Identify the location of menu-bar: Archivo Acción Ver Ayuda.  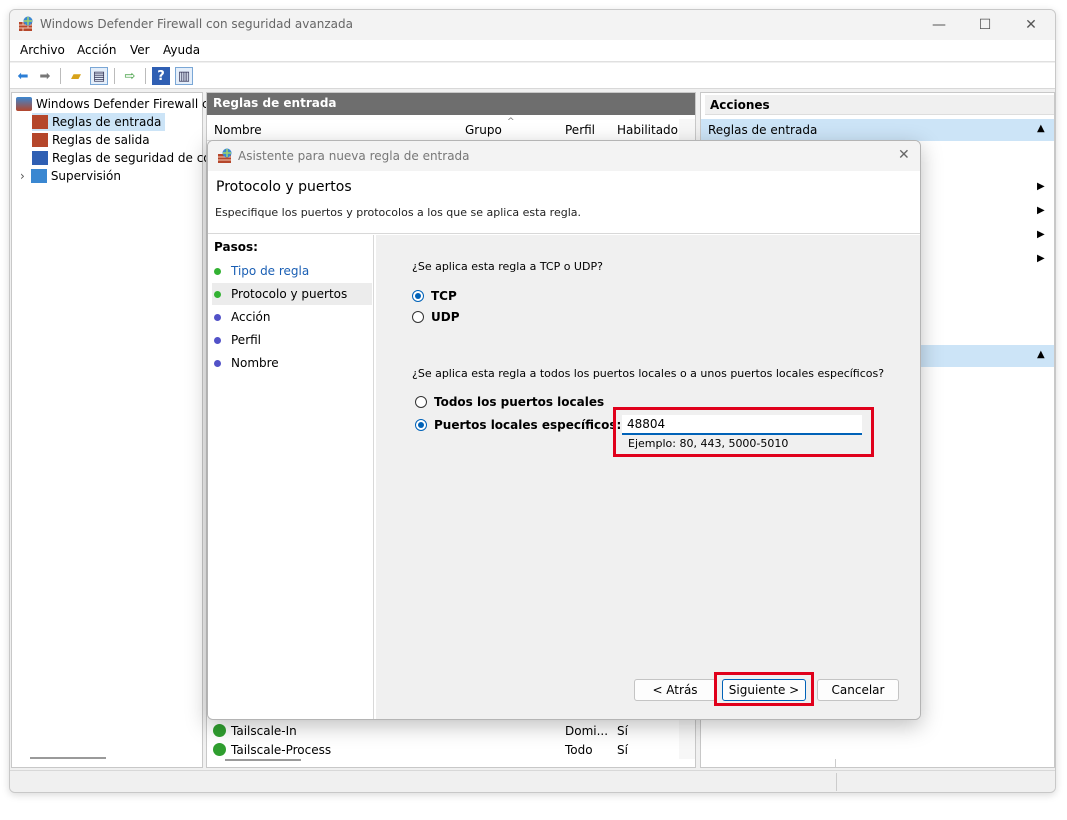
(532, 51).